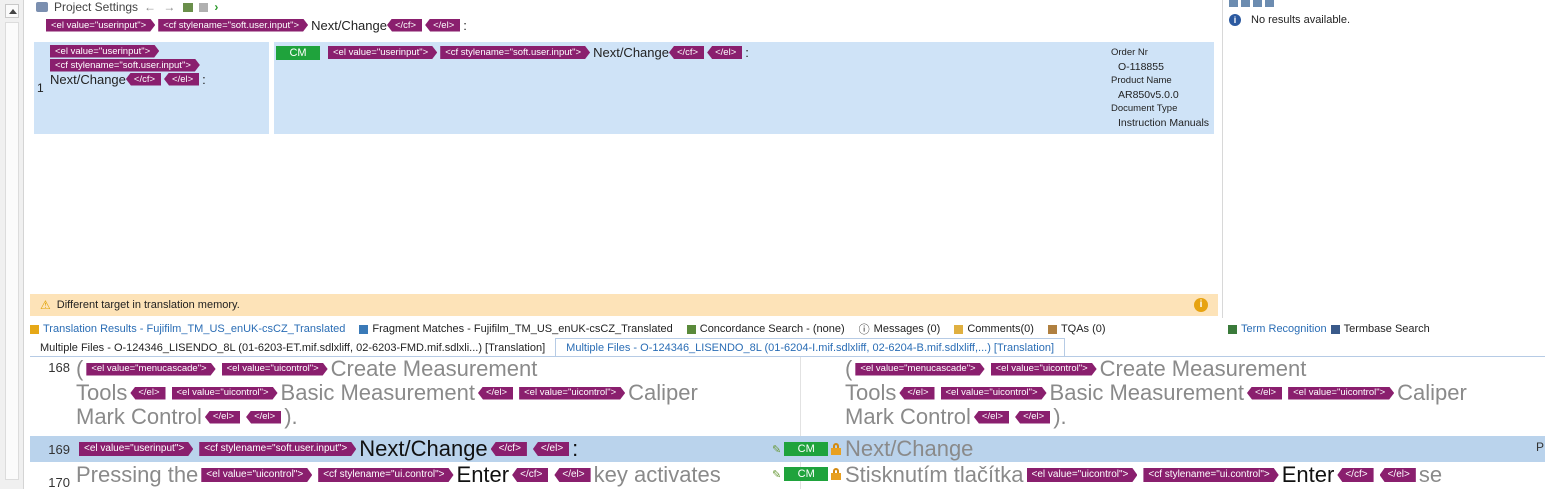  Describe the element at coordinates (1141, 80) in the screenshot. I see `product-label: Product Name` at that location.